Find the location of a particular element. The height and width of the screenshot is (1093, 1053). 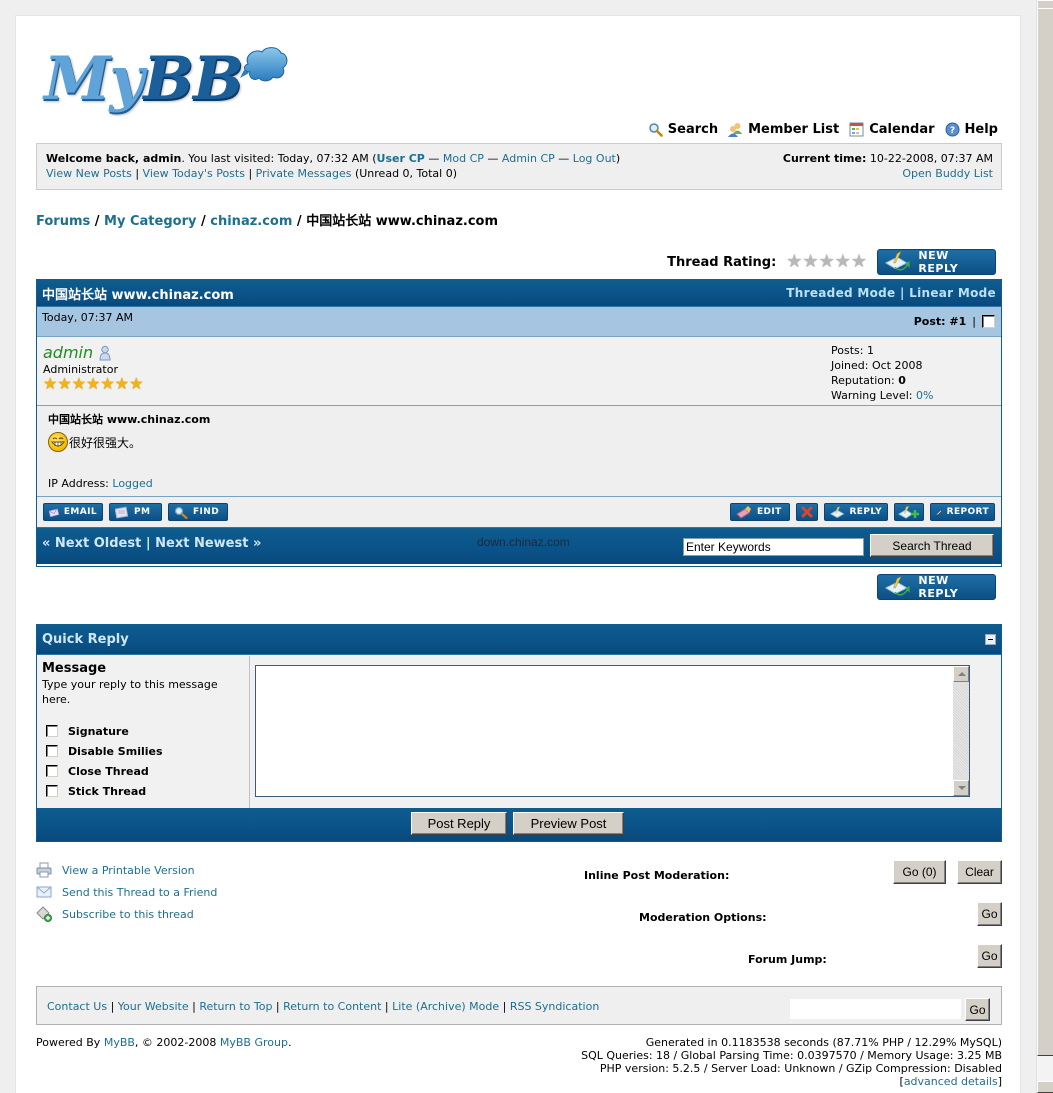

textarea-scrollbar is located at coordinates (961, 731).